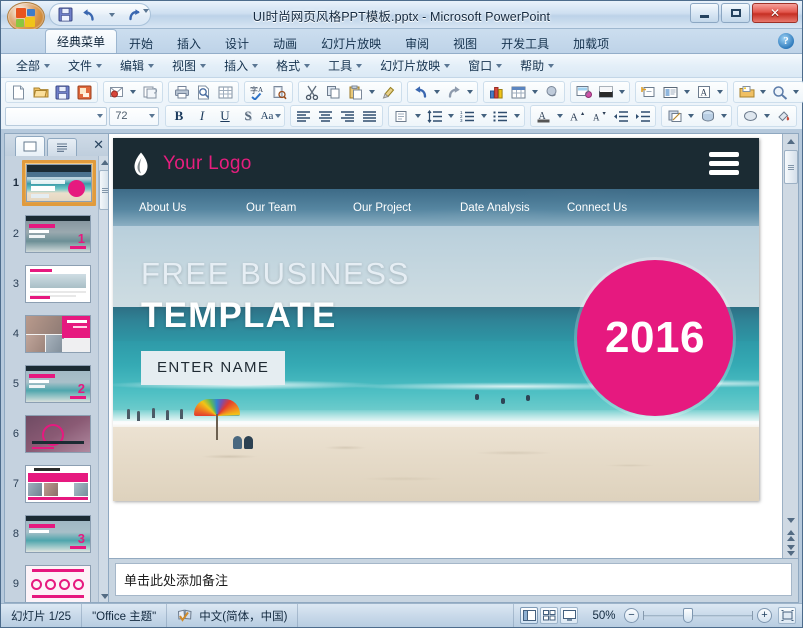 The height and width of the screenshot is (628, 803). What do you see at coordinates (179, 116) in the screenshot?
I see `bold-button: B` at bounding box center [179, 116].